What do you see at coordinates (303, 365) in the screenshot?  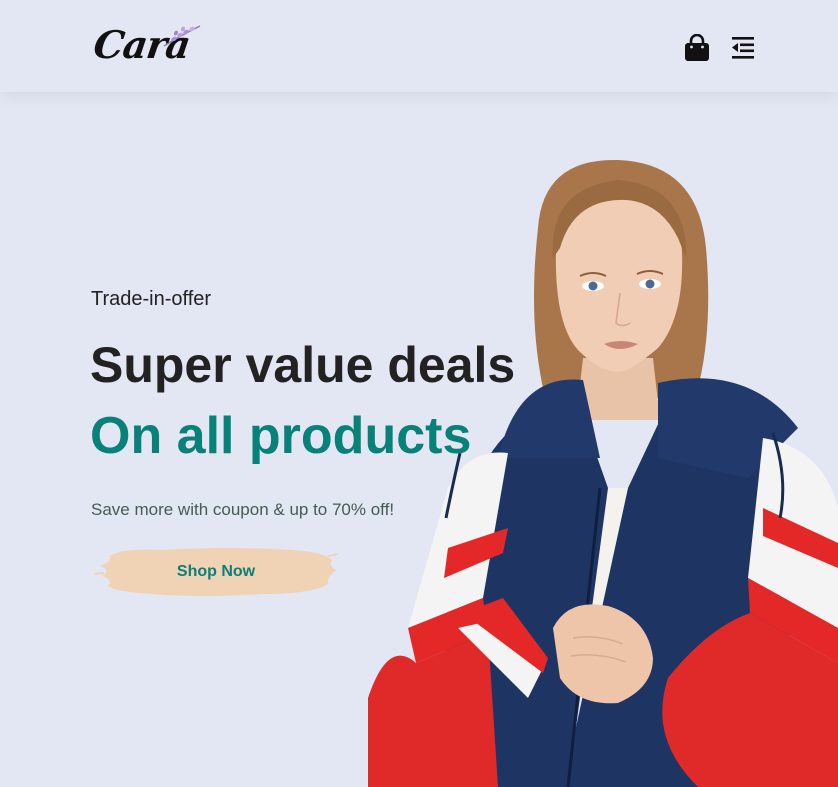 I see `hero-headline: Super value deals` at bounding box center [303, 365].